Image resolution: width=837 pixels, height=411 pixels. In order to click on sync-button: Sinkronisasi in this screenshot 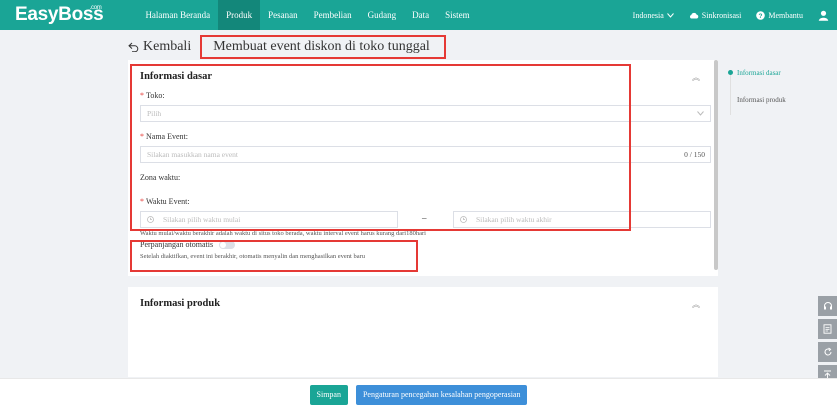, I will do `click(715, 15)`.